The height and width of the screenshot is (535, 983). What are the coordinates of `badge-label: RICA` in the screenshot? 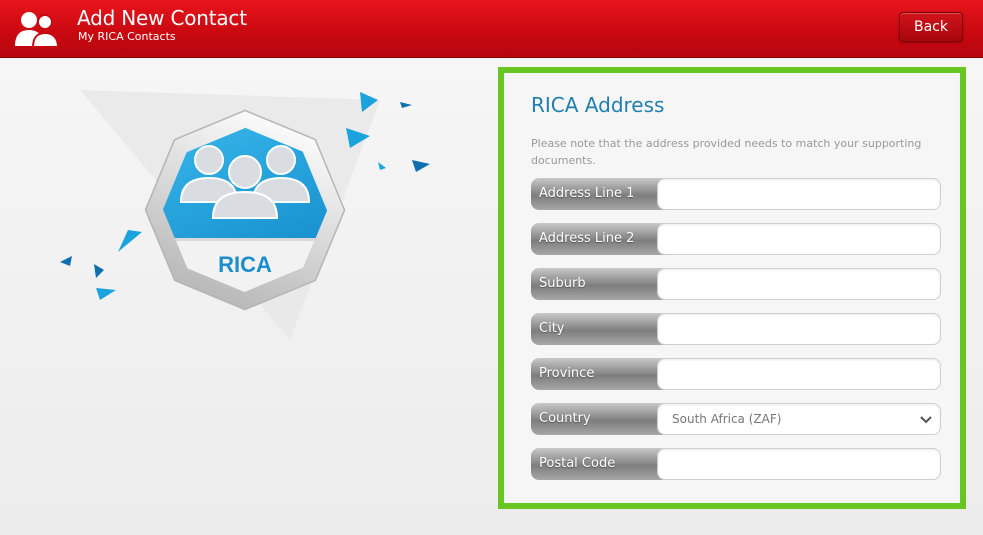 It's located at (245, 264).